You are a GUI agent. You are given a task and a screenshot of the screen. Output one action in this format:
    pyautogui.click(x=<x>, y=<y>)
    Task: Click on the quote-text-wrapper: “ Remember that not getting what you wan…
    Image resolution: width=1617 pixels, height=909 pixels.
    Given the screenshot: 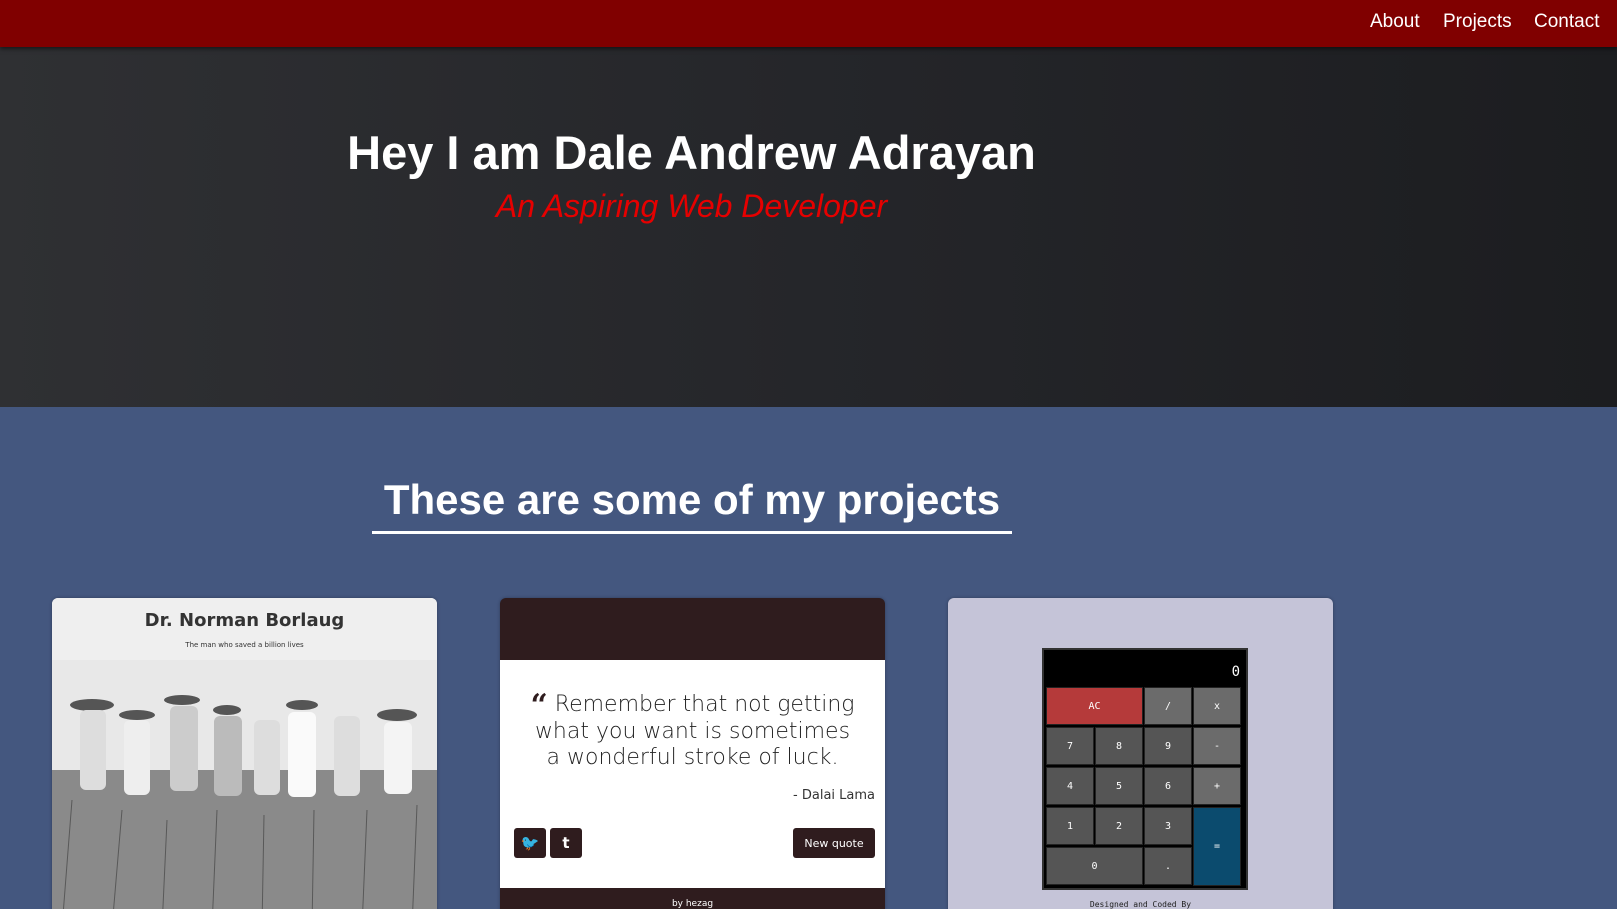 What is the action you would take?
    pyautogui.click(x=692, y=731)
    